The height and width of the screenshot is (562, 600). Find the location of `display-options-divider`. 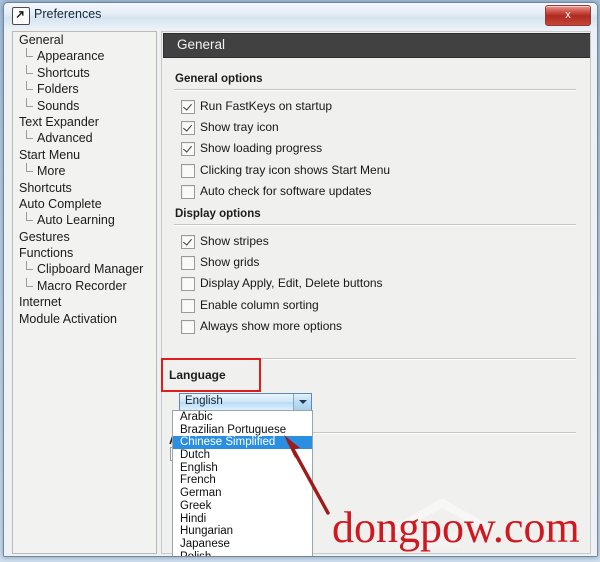

display-options-divider is located at coordinates (375, 225).